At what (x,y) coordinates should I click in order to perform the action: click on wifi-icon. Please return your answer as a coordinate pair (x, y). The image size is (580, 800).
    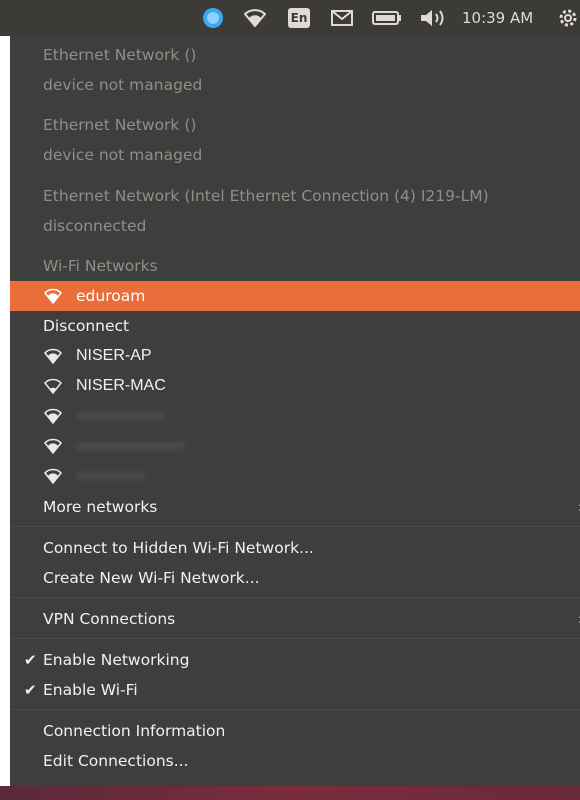
    Looking at the image, I should click on (255, 18).